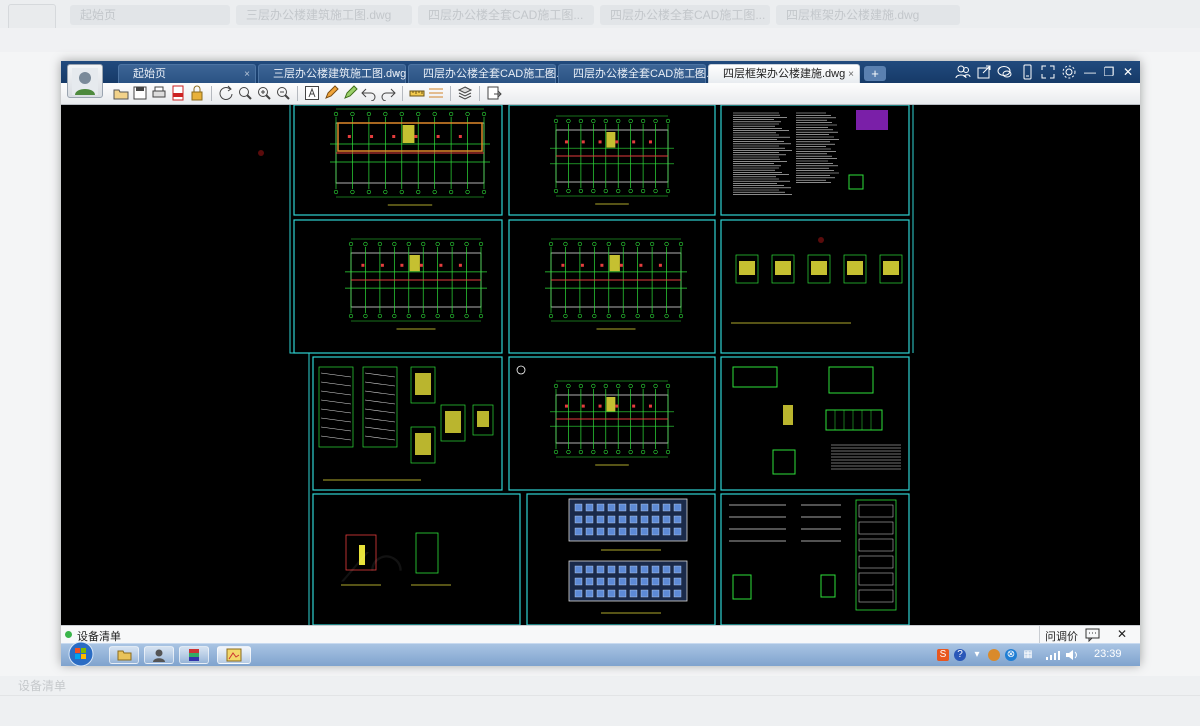  What do you see at coordinates (261, 153) in the screenshot?
I see `stamp-mark` at bounding box center [261, 153].